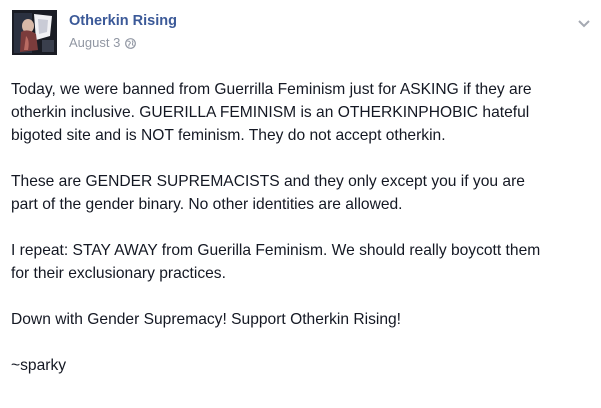 The height and width of the screenshot is (408, 601). I want to click on post-signature: ~sparky, so click(39, 365).